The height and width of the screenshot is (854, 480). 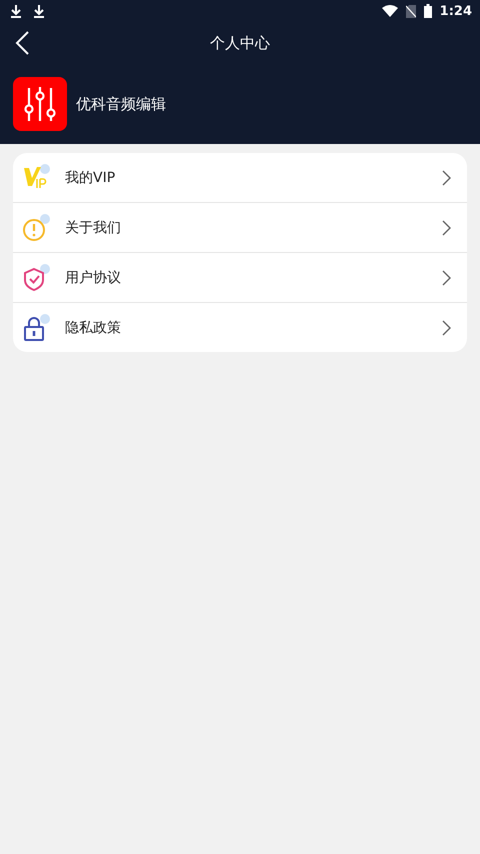 What do you see at coordinates (93, 277) in the screenshot?
I see `menu-label: 用户协议` at bounding box center [93, 277].